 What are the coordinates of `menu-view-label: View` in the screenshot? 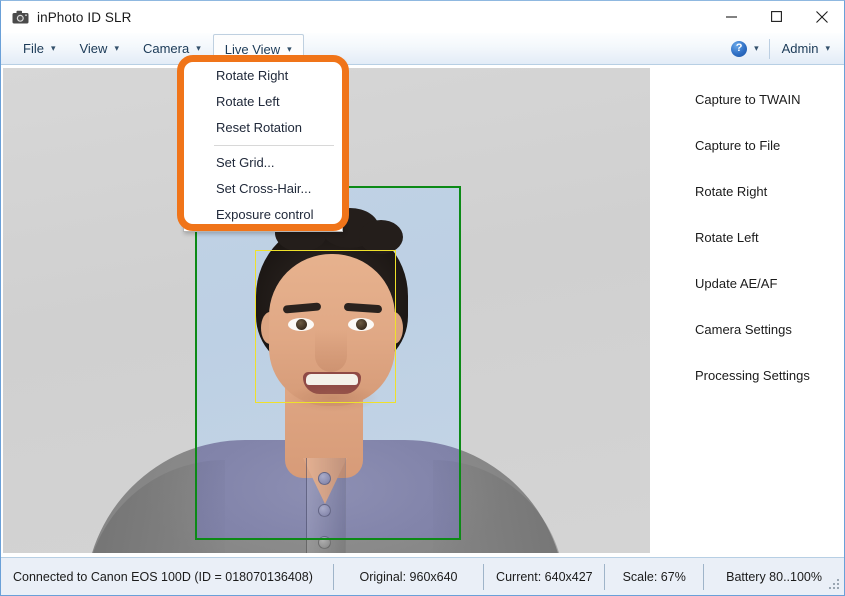 It's located at (93, 48).